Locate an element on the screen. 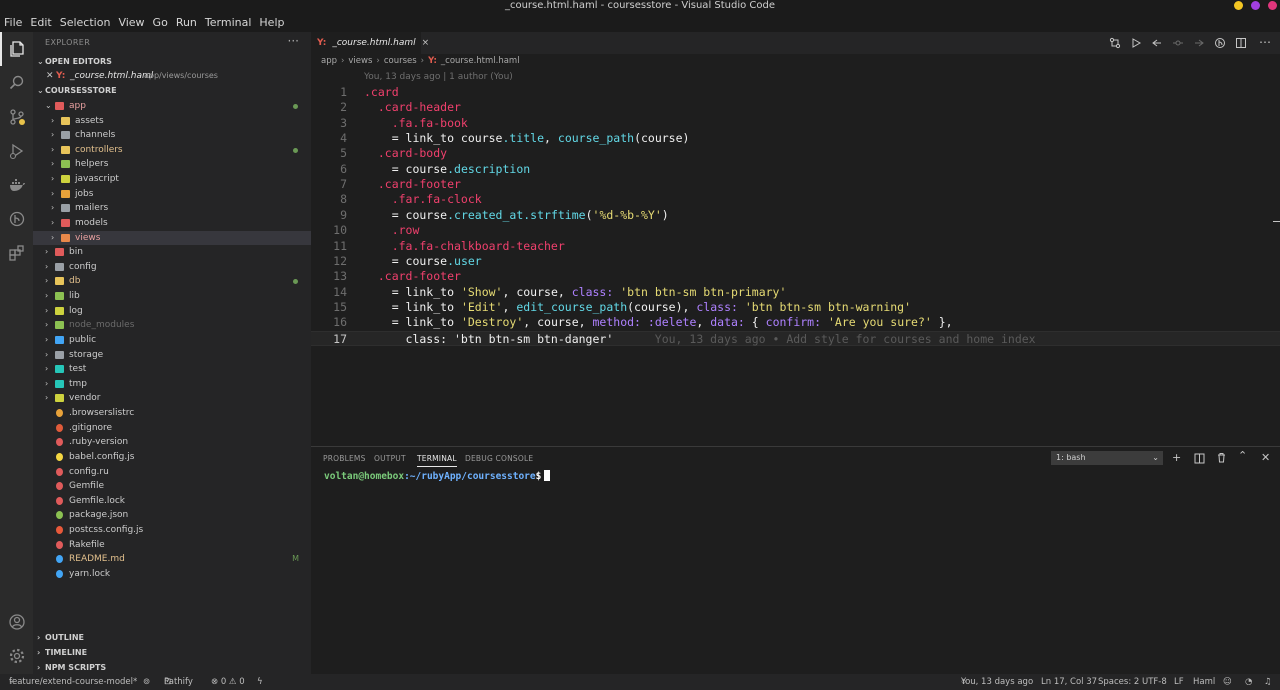  folder-item: › log is located at coordinates (172, 311).